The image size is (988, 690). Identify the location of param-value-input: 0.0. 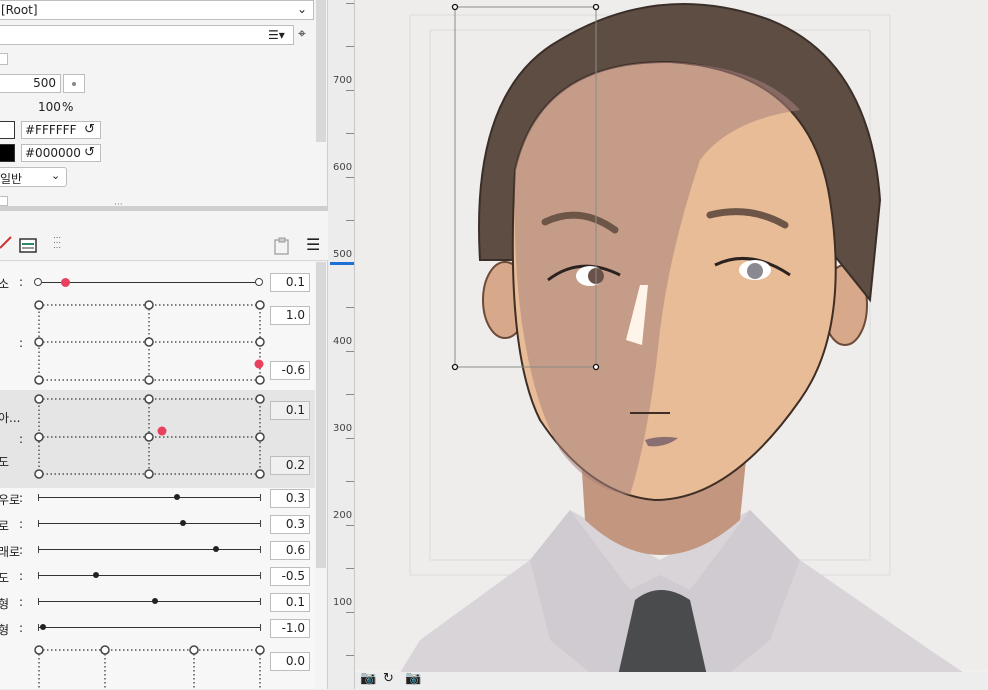
(290, 661).